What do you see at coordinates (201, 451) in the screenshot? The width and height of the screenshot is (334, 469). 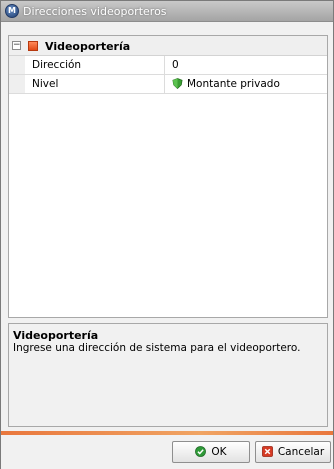 I see `check-icon` at bounding box center [201, 451].